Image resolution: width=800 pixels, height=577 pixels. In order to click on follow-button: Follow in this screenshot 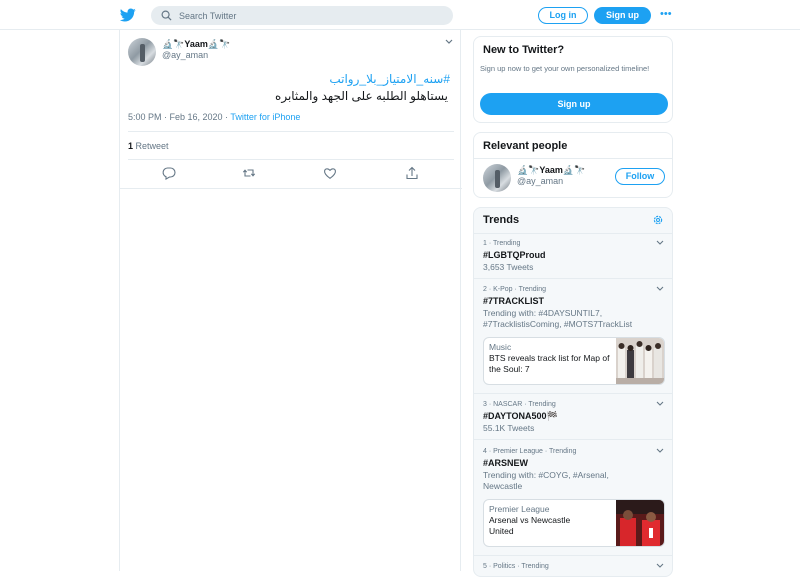, I will do `click(640, 176)`.